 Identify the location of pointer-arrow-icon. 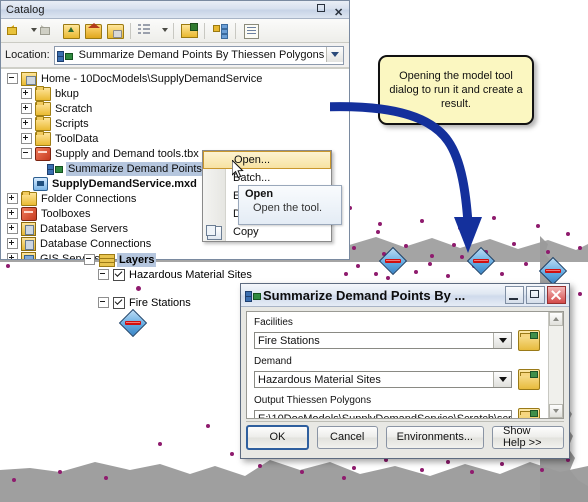
(406, 177).